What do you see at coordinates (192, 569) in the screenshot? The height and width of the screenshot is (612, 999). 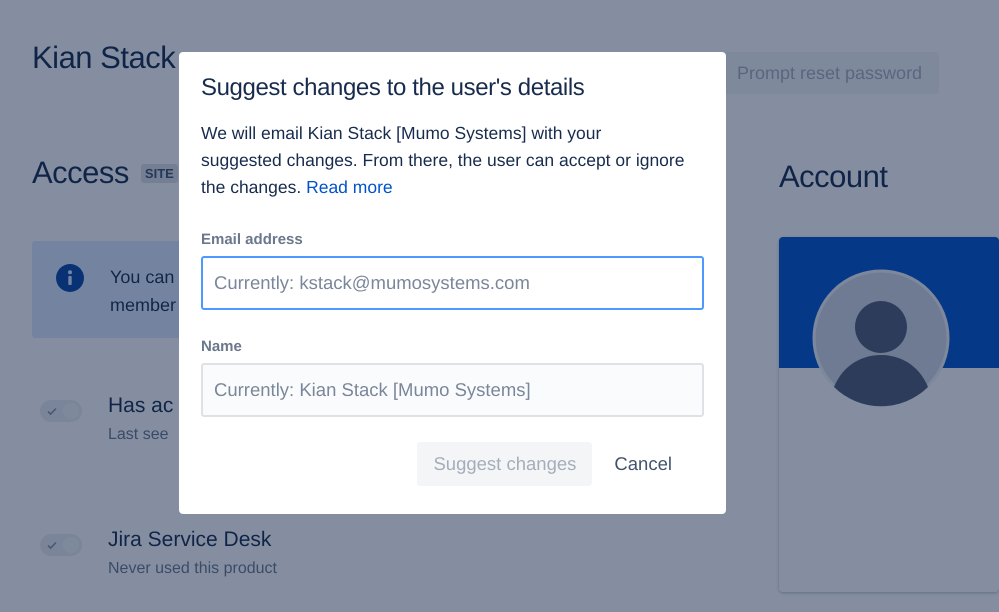 I see `product-status: Never used this product` at bounding box center [192, 569].